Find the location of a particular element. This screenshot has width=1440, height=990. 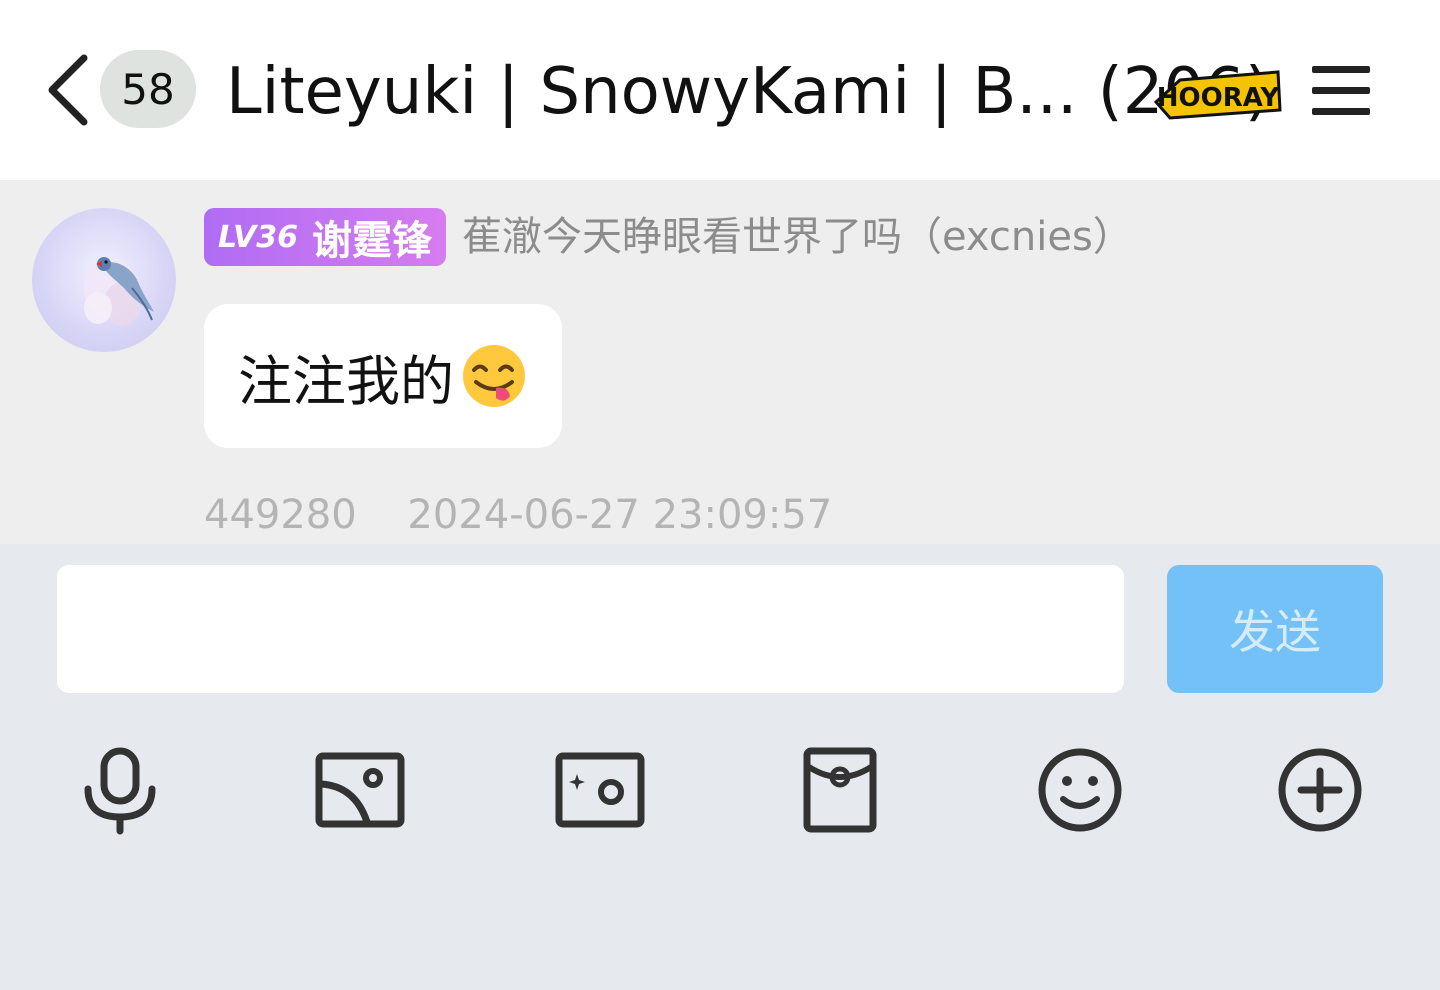

group-title: Liteyuki | SnowyKami | B... (206) is located at coordinates (748, 92).